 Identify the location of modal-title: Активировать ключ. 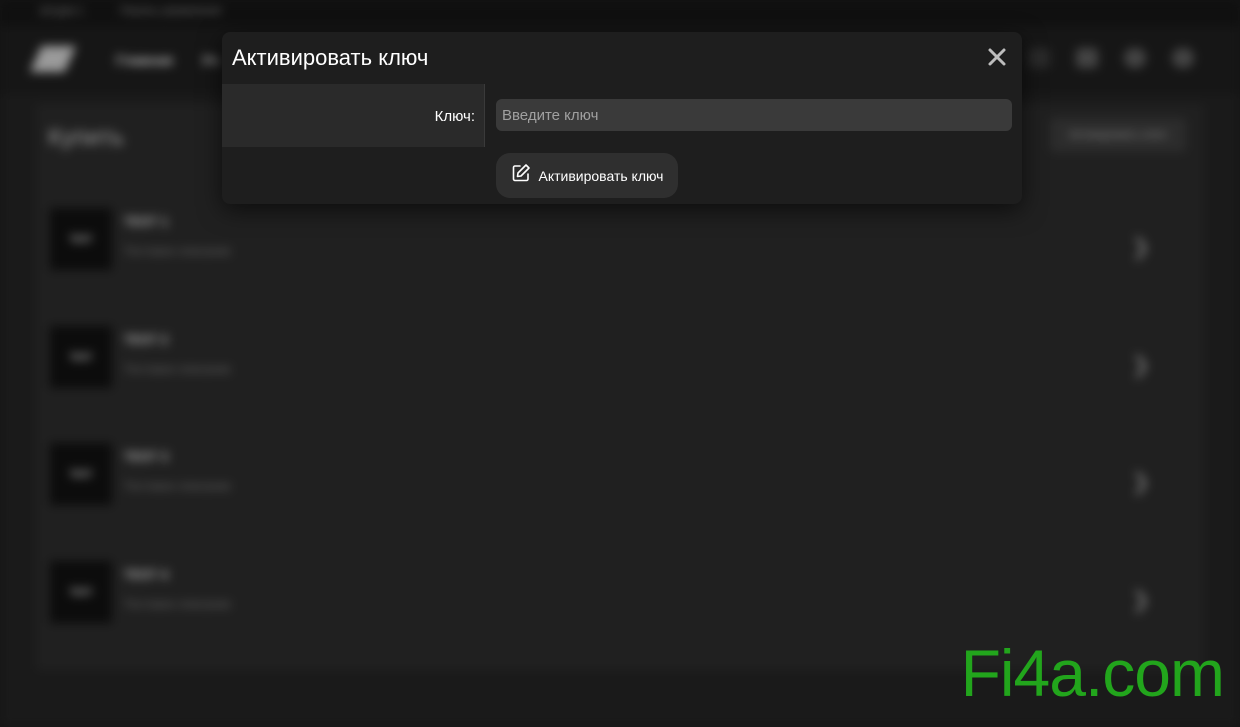
(330, 57).